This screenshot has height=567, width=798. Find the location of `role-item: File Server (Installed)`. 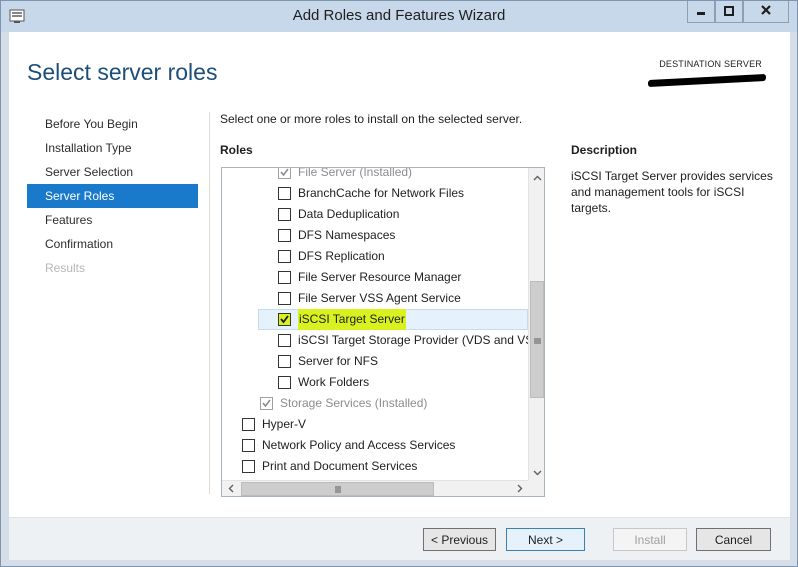

role-item: File Server (Installed) is located at coordinates (345, 175).